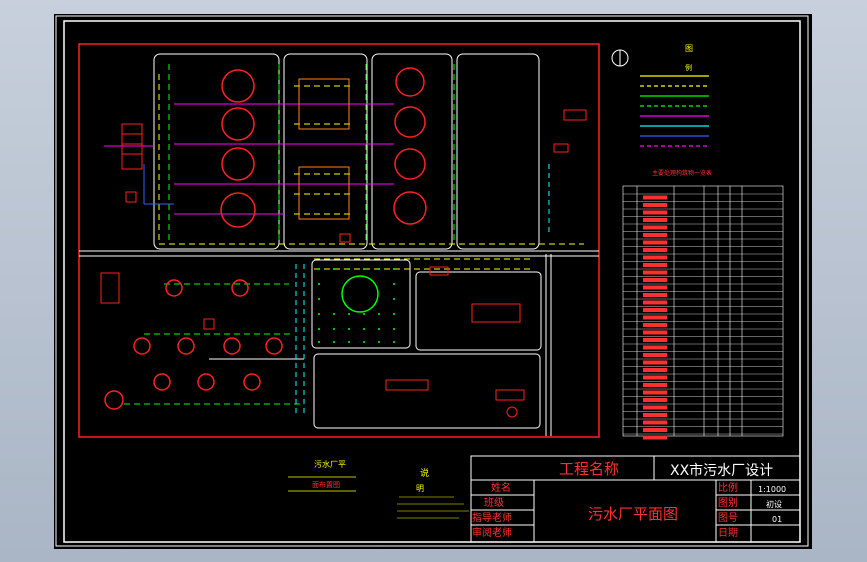 This screenshot has width=867, height=562. What do you see at coordinates (728, 487) in the screenshot?
I see `field-scale: 比例` at bounding box center [728, 487].